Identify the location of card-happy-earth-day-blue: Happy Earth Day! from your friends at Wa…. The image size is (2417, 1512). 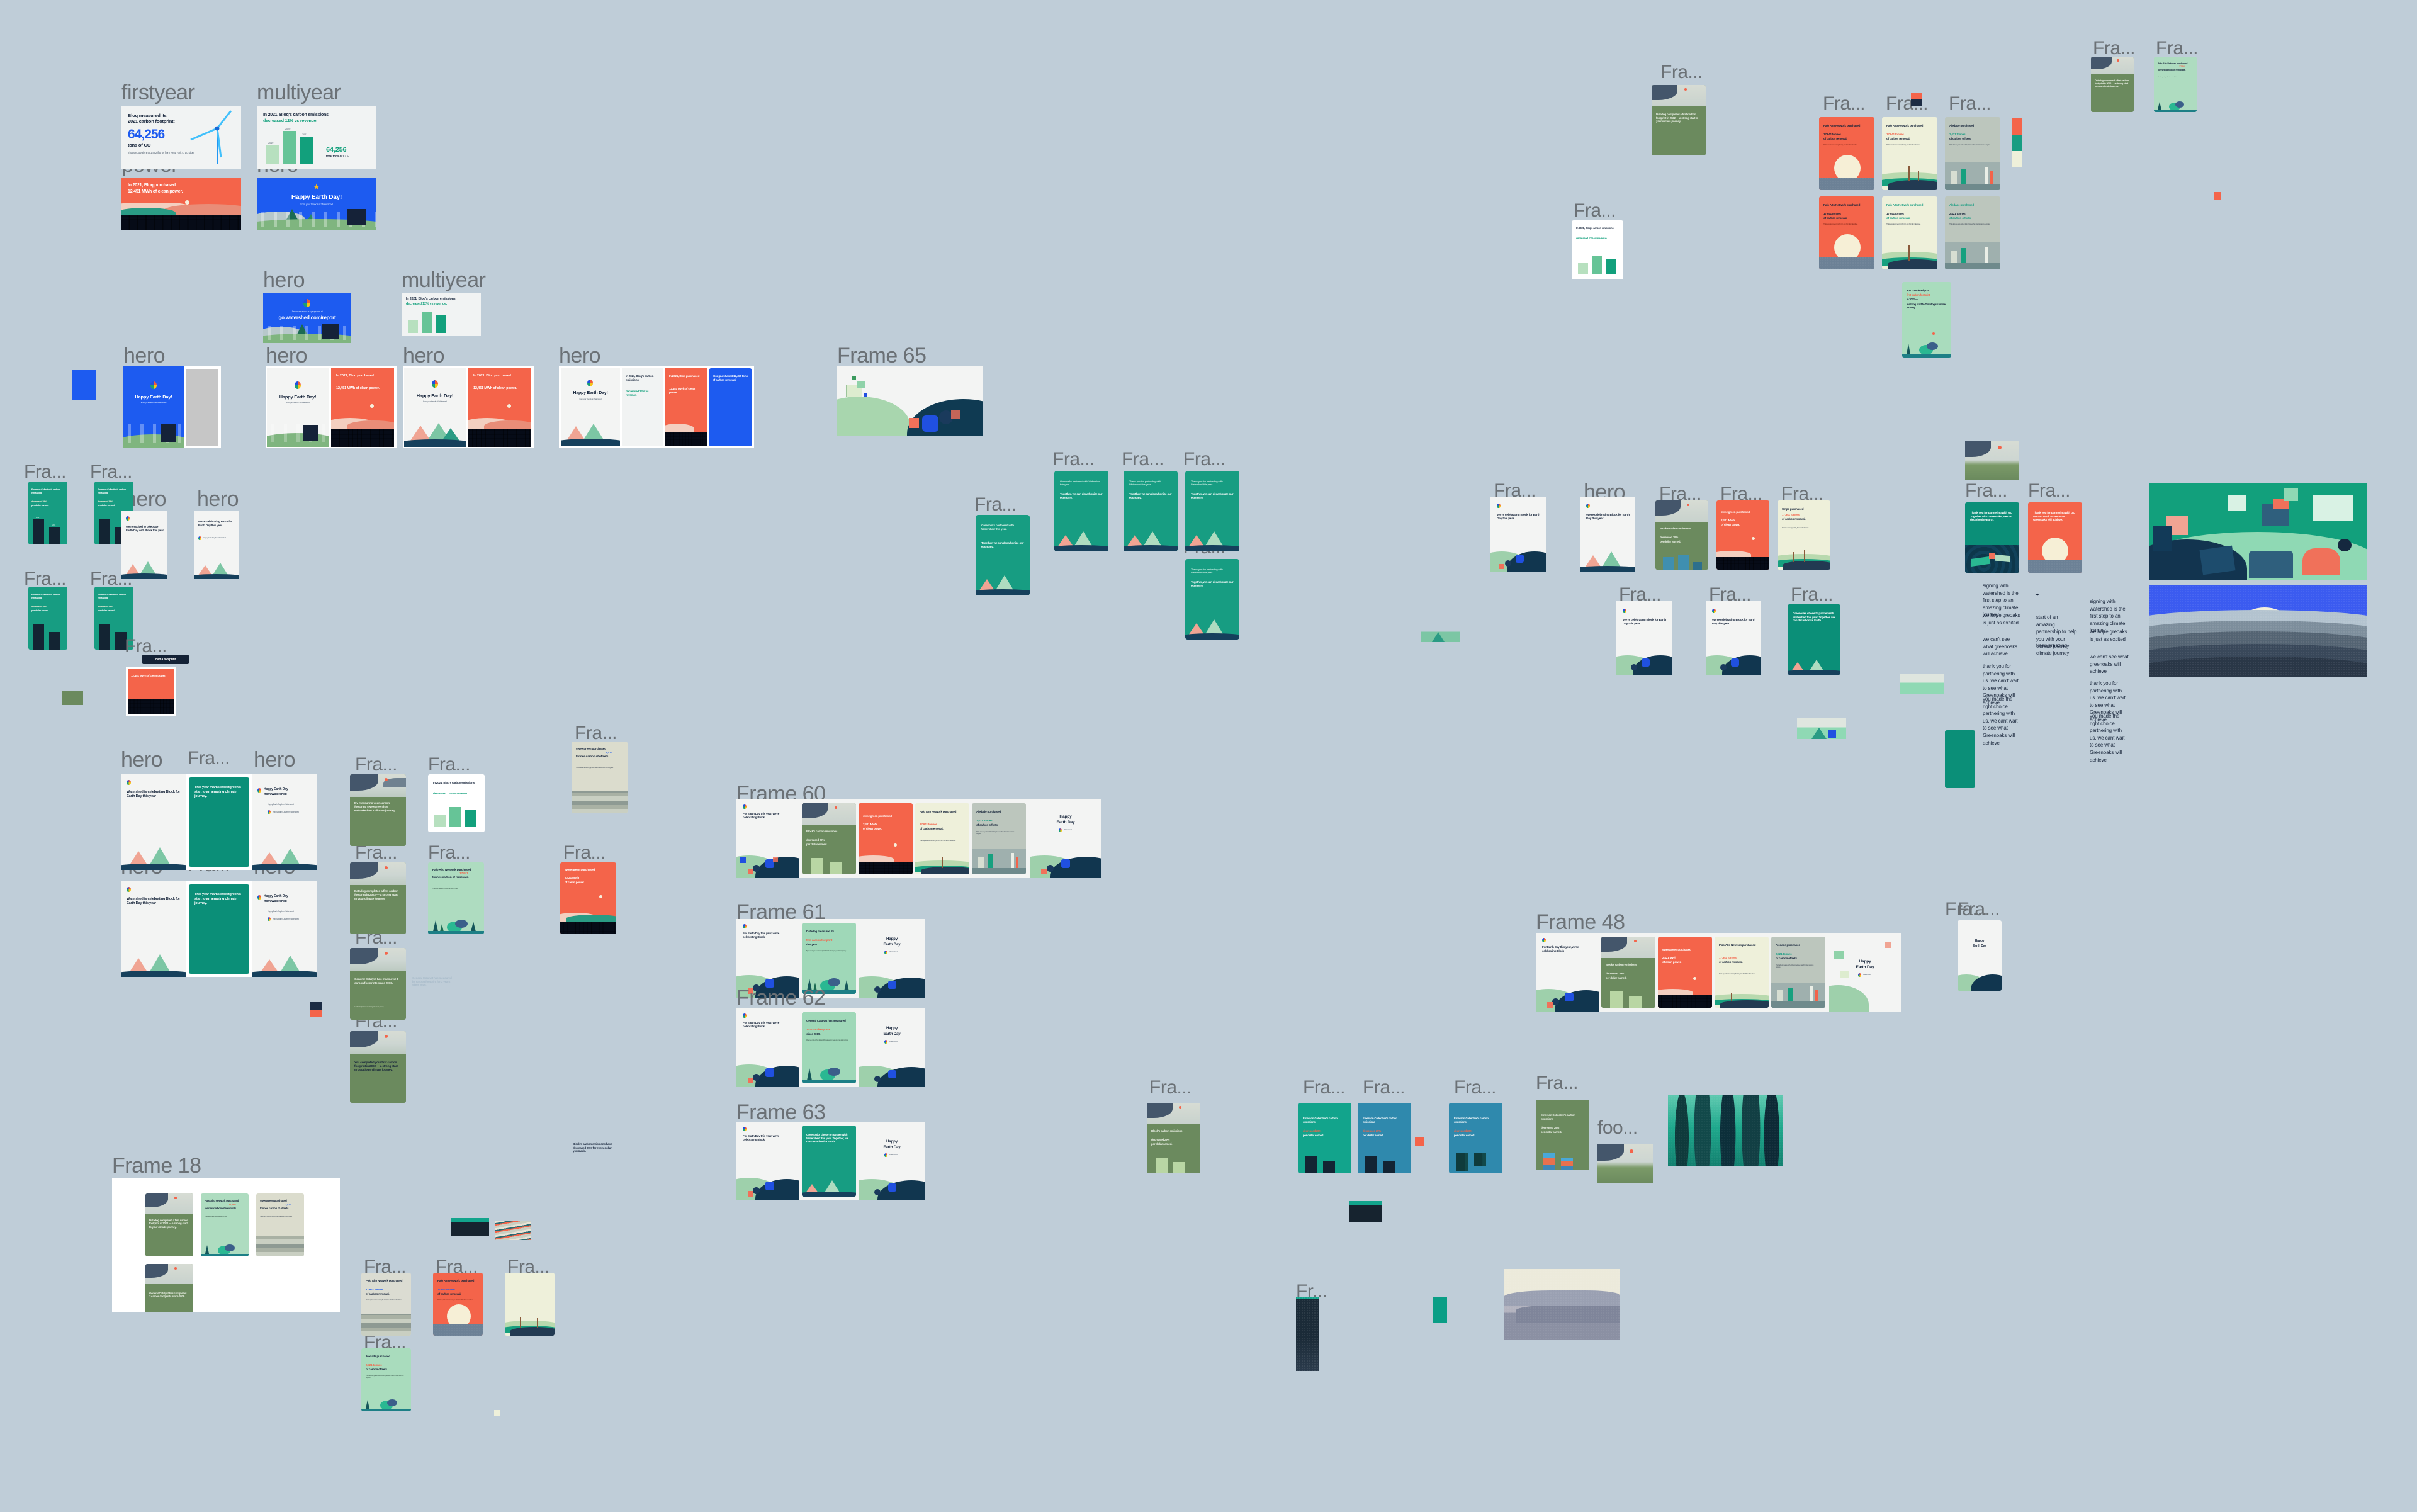
(153, 407).